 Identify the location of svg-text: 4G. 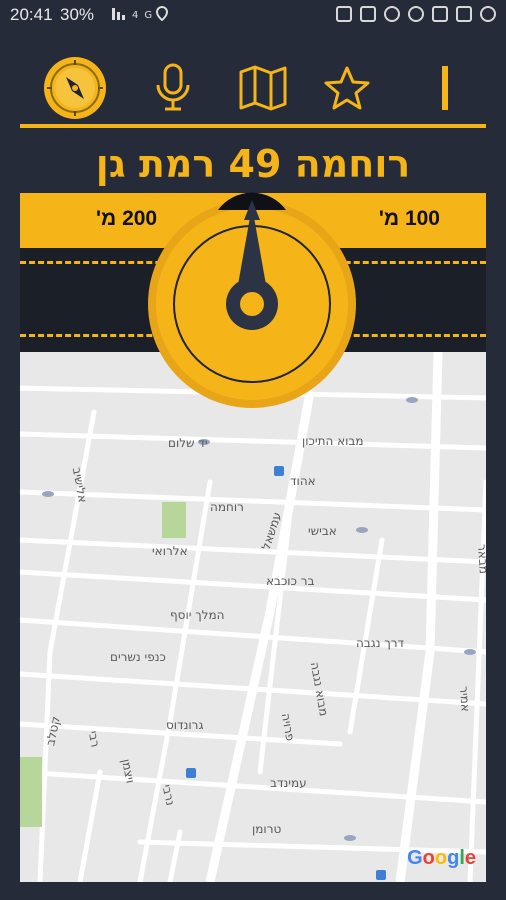
(145, 15).